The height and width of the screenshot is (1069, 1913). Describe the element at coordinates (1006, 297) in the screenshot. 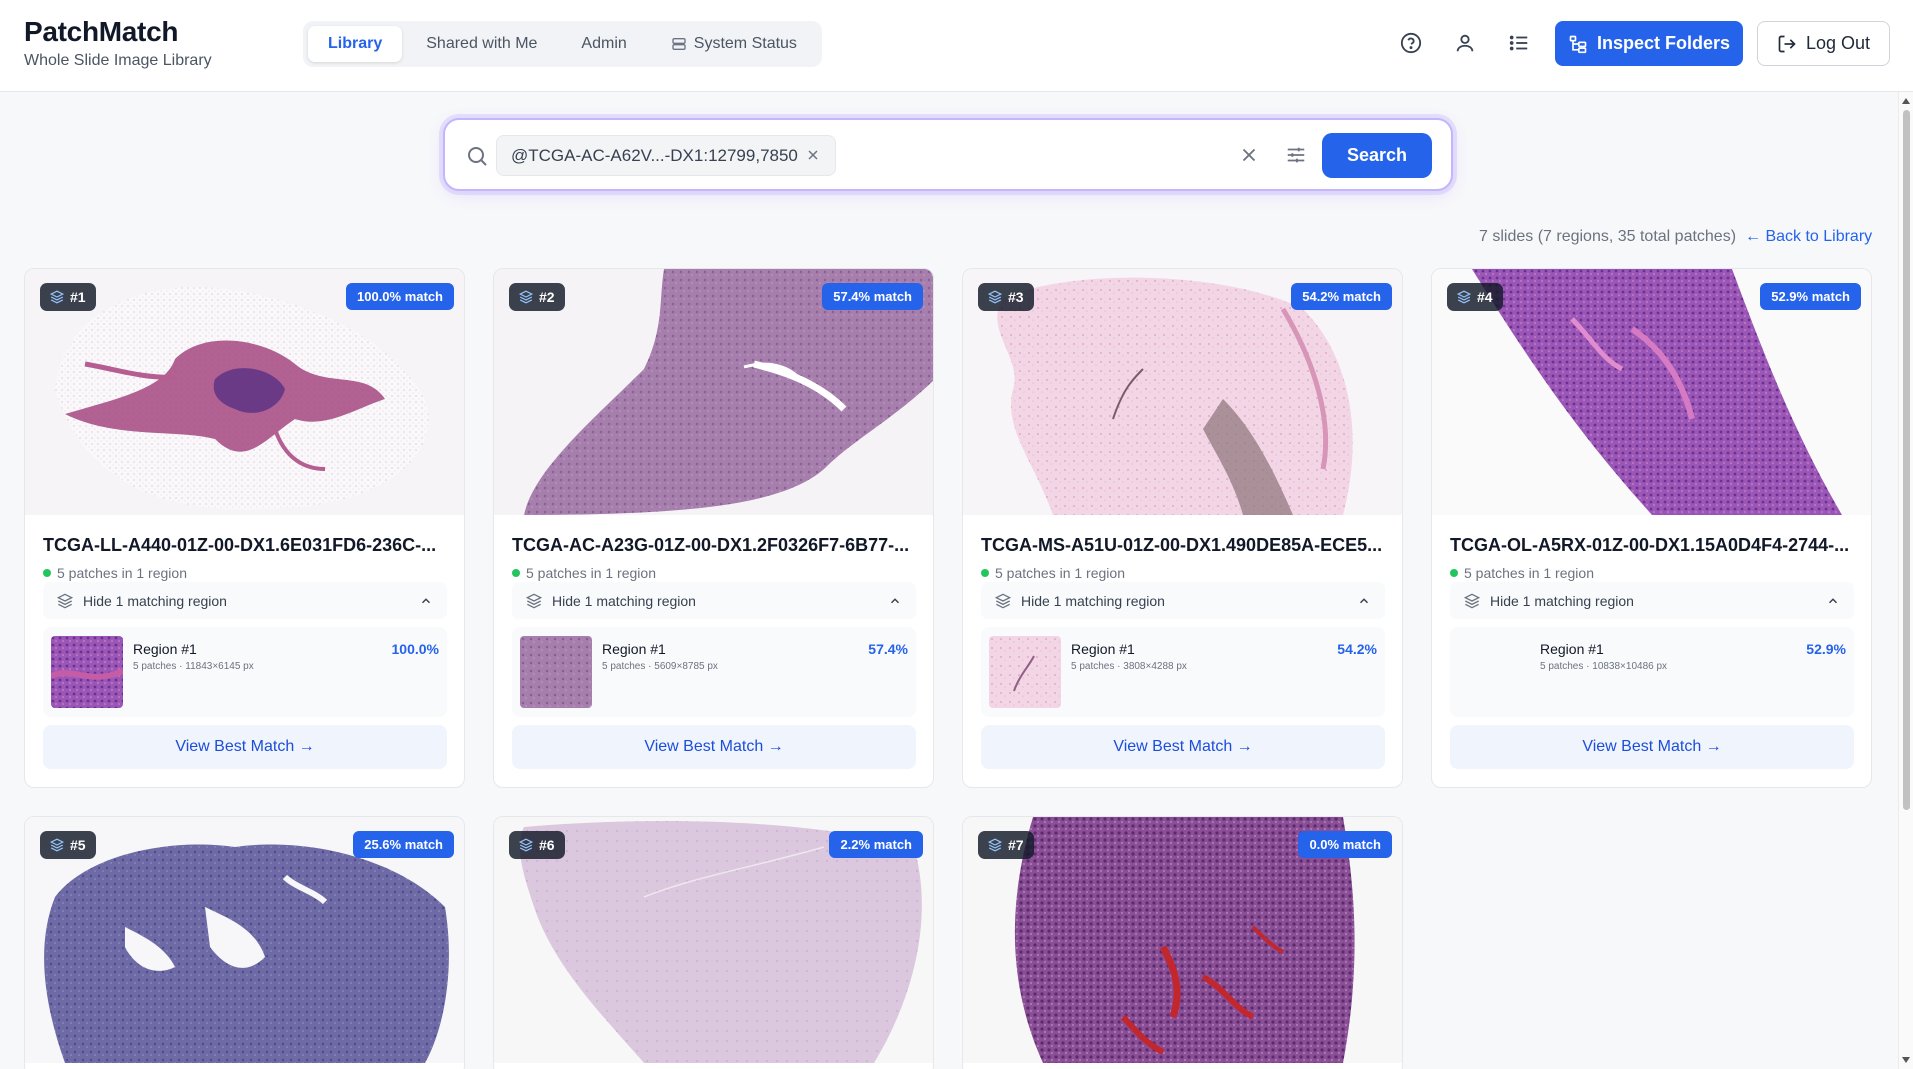

I see `rank-badge: #3` at that location.